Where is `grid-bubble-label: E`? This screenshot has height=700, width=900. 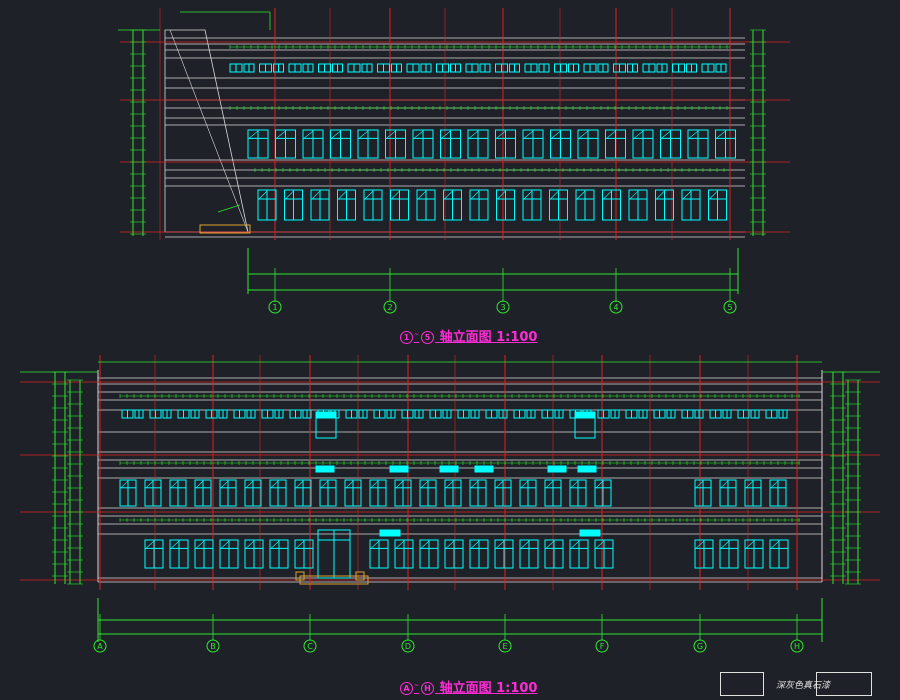 grid-bubble-label: E is located at coordinates (504, 646).